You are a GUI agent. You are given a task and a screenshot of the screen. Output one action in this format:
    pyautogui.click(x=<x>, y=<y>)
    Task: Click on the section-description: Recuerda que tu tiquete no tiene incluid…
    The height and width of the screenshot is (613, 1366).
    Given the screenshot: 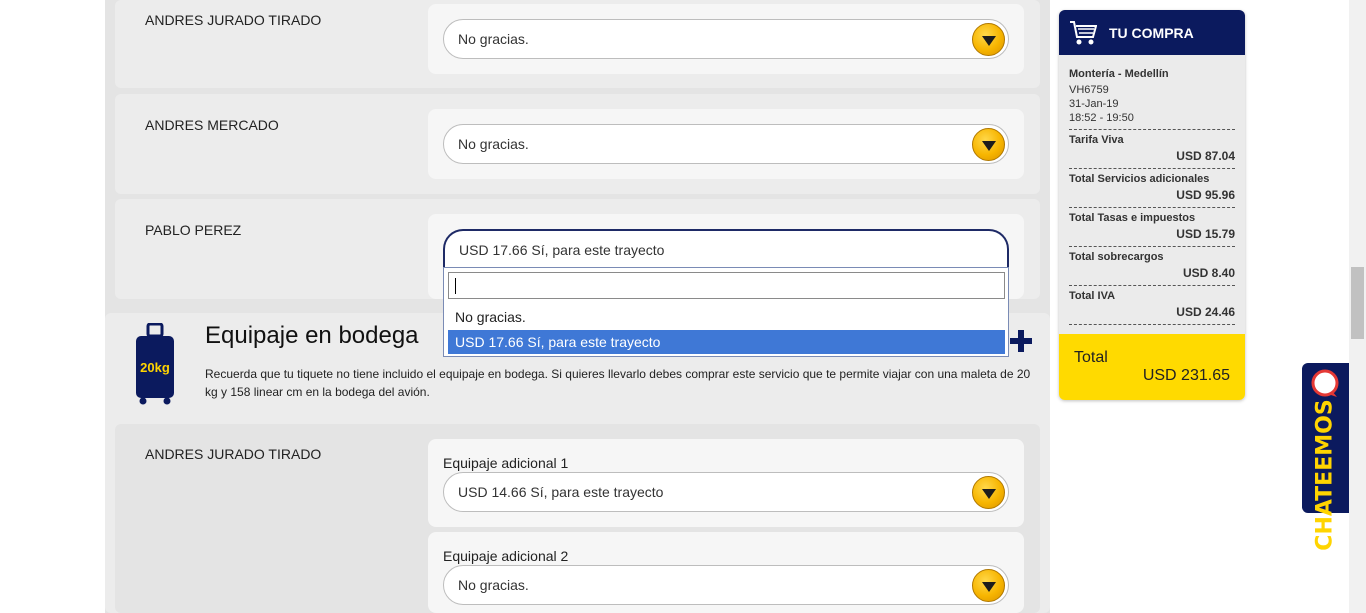 What is the action you would take?
    pyautogui.click(x=618, y=383)
    